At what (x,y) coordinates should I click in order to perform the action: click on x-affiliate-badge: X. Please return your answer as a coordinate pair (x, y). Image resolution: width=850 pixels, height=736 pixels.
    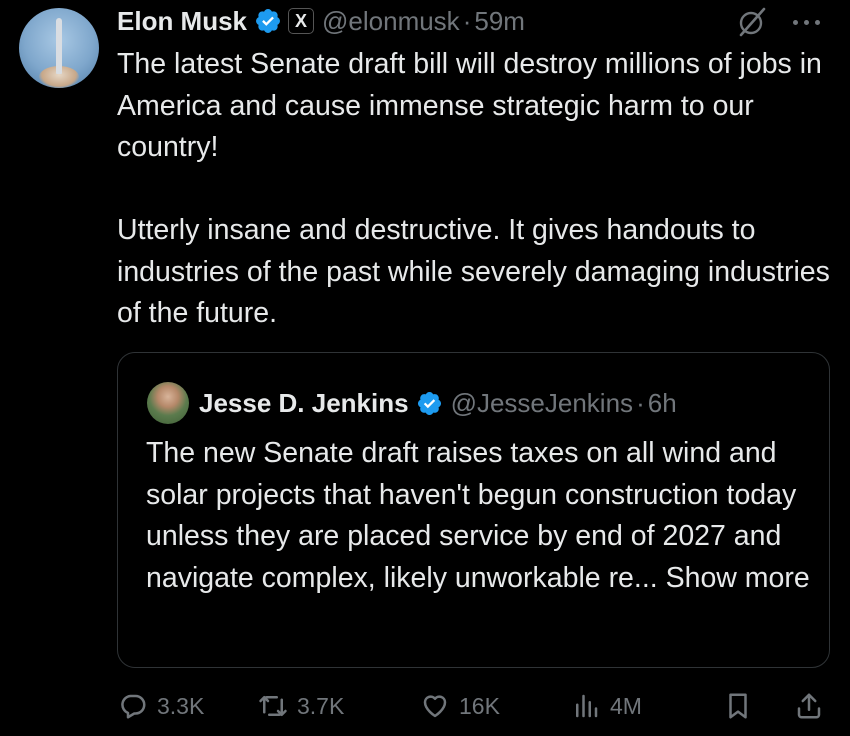
    Looking at the image, I should click on (301, 21).